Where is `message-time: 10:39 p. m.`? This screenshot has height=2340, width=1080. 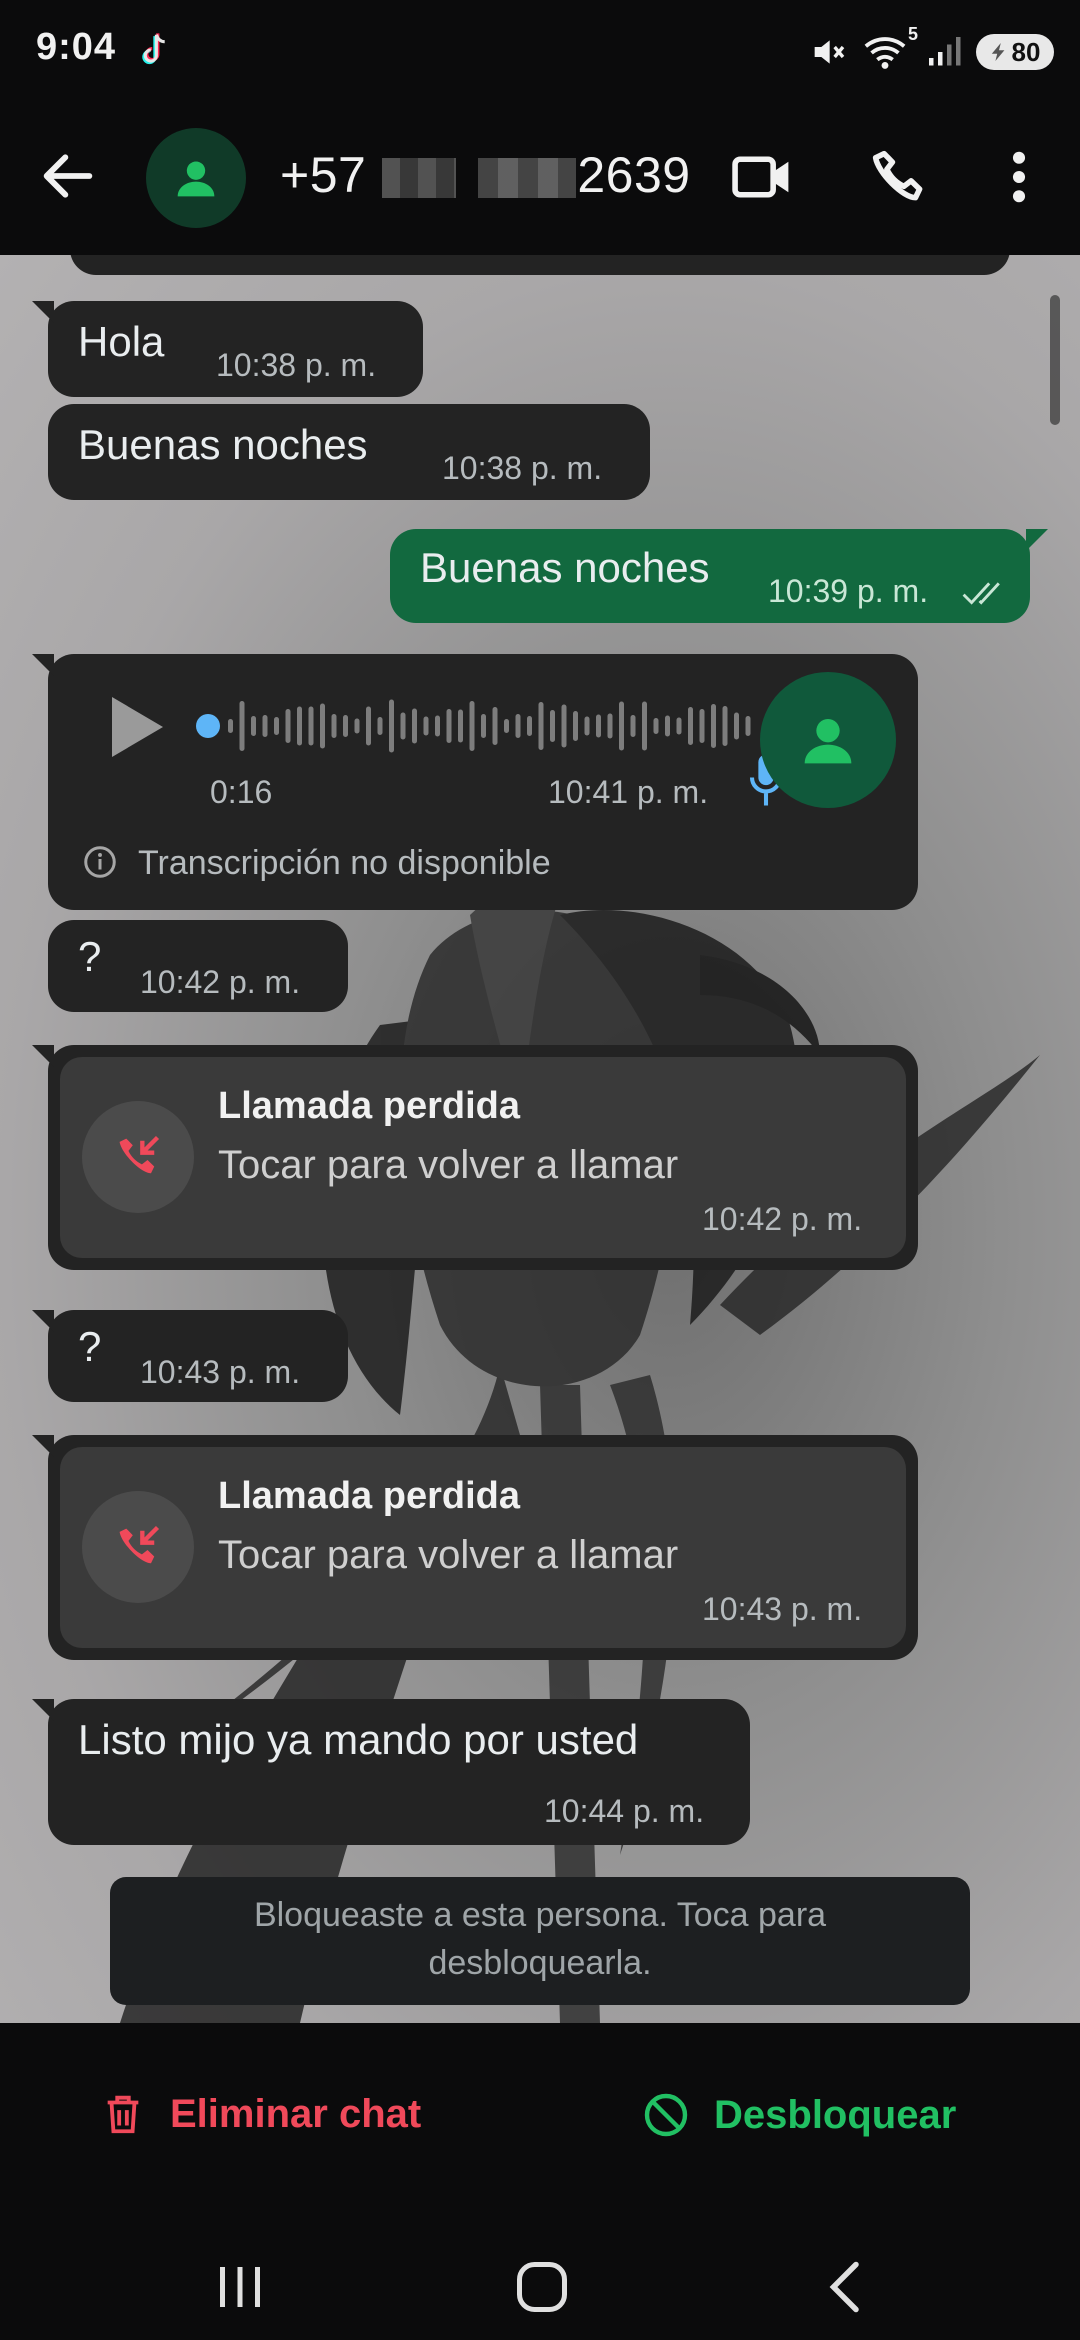
message-time: 10:39 p. m. is located at coordinates (848, 591).